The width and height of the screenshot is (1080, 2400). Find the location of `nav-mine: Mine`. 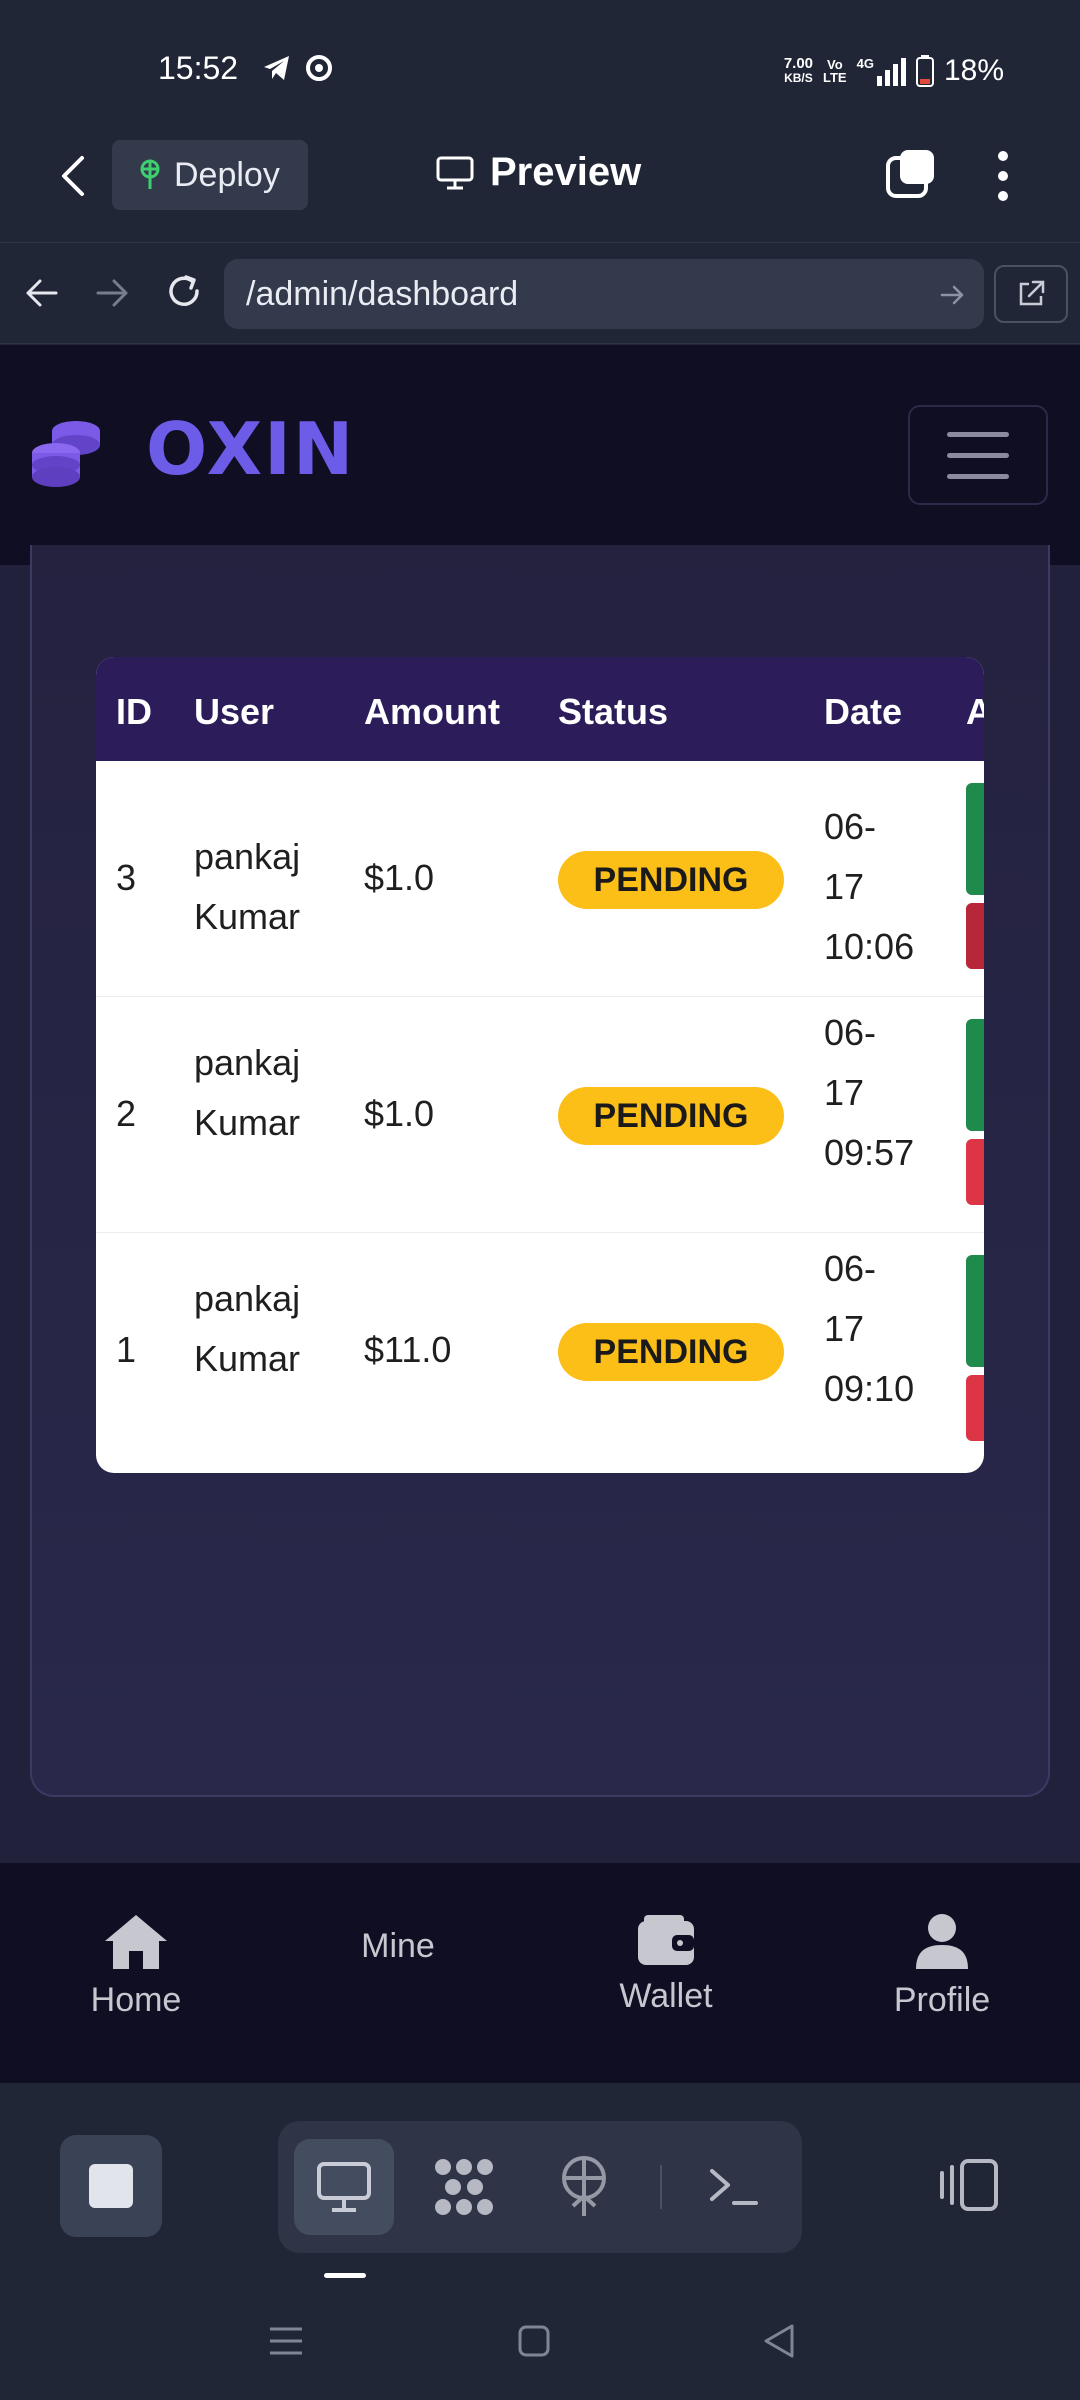

nav-mine: Mine is located at coordinates (398, 1946).